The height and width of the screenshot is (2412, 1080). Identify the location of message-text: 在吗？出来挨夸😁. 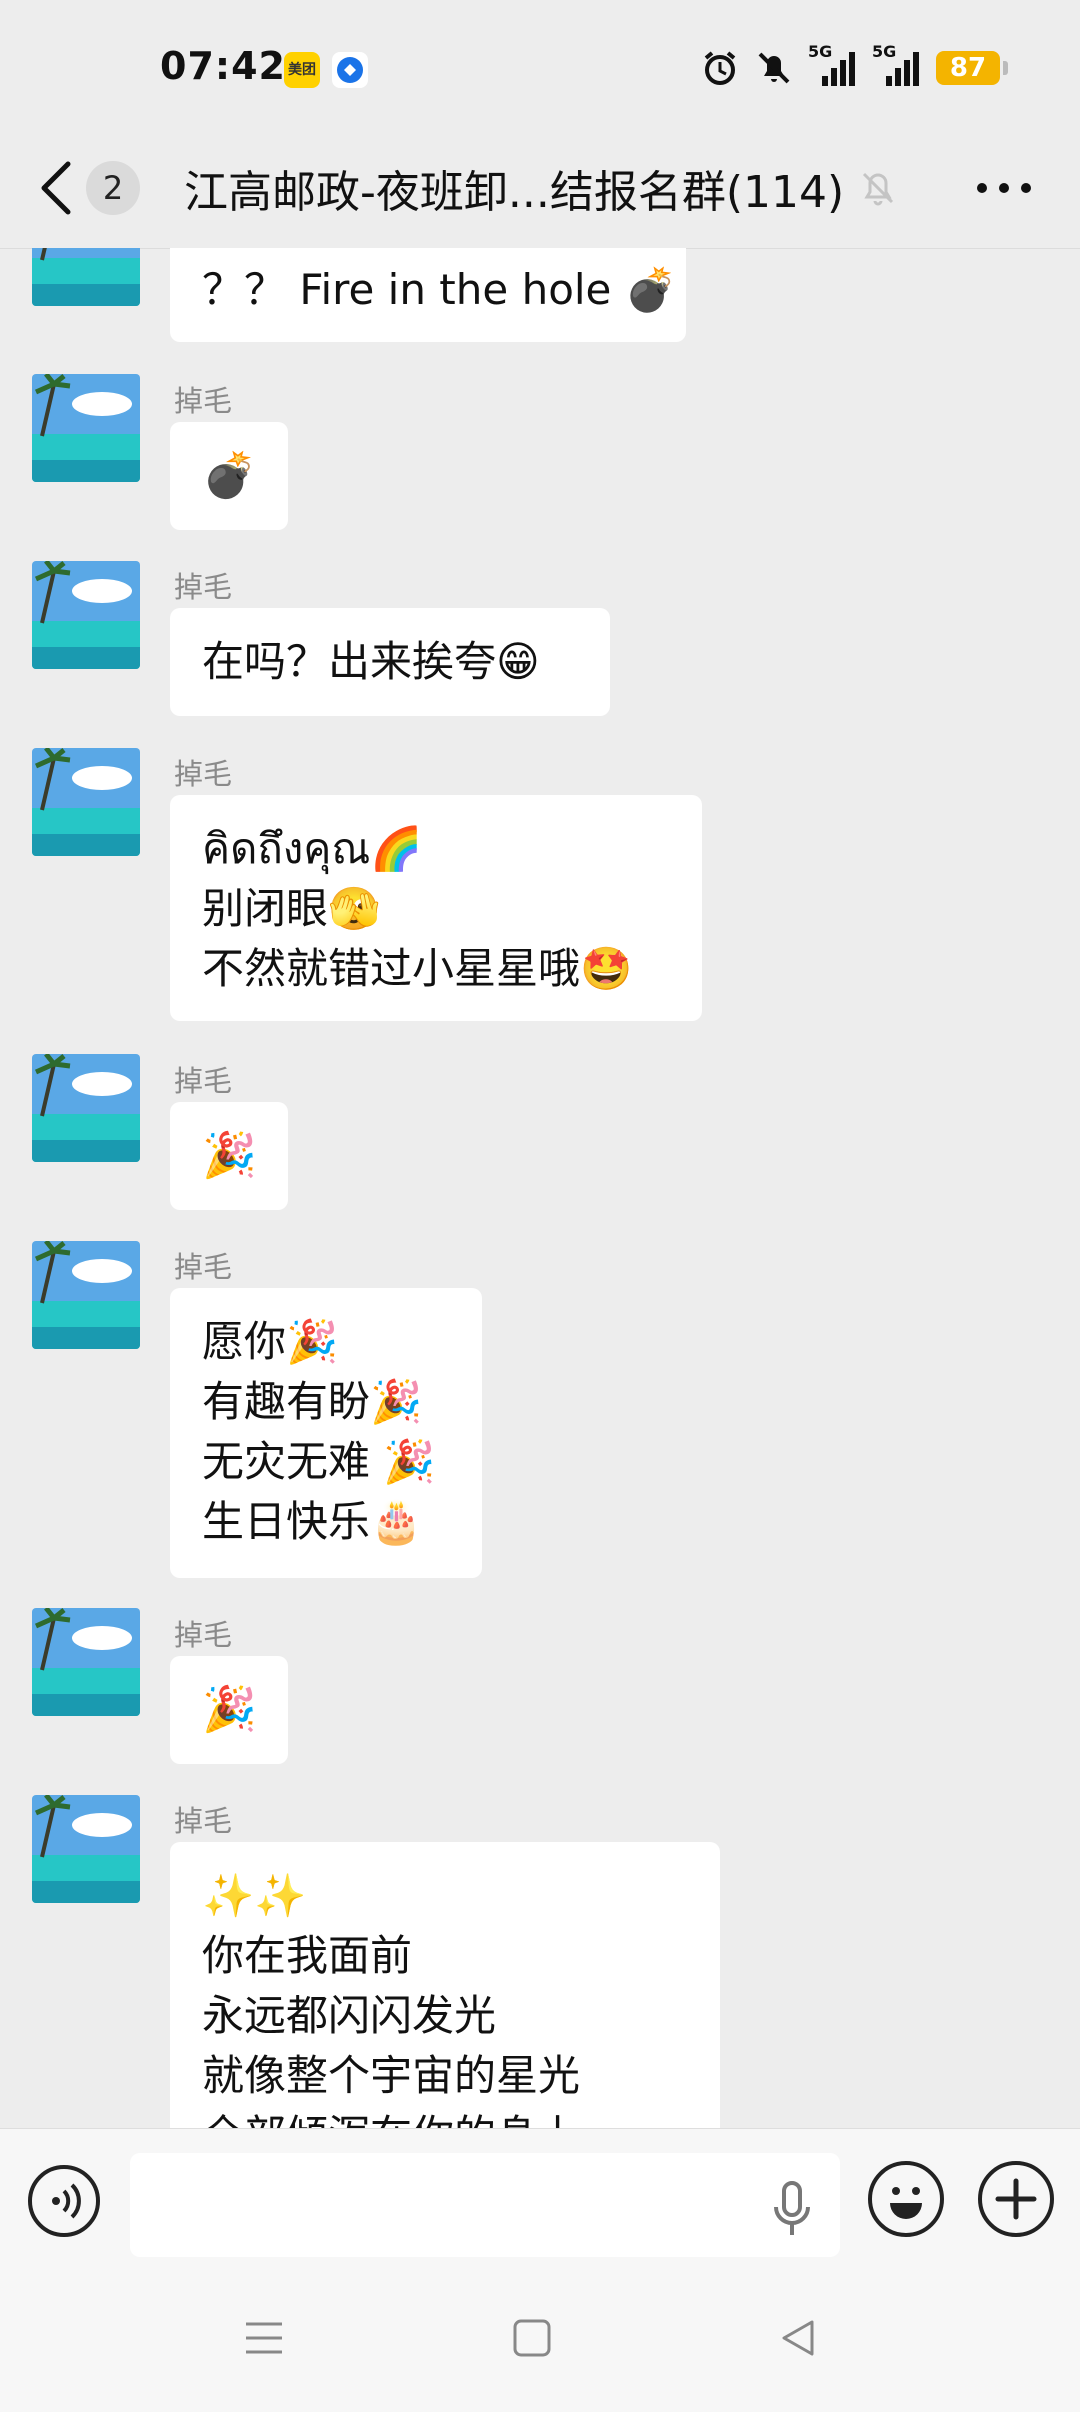
(371, 661).